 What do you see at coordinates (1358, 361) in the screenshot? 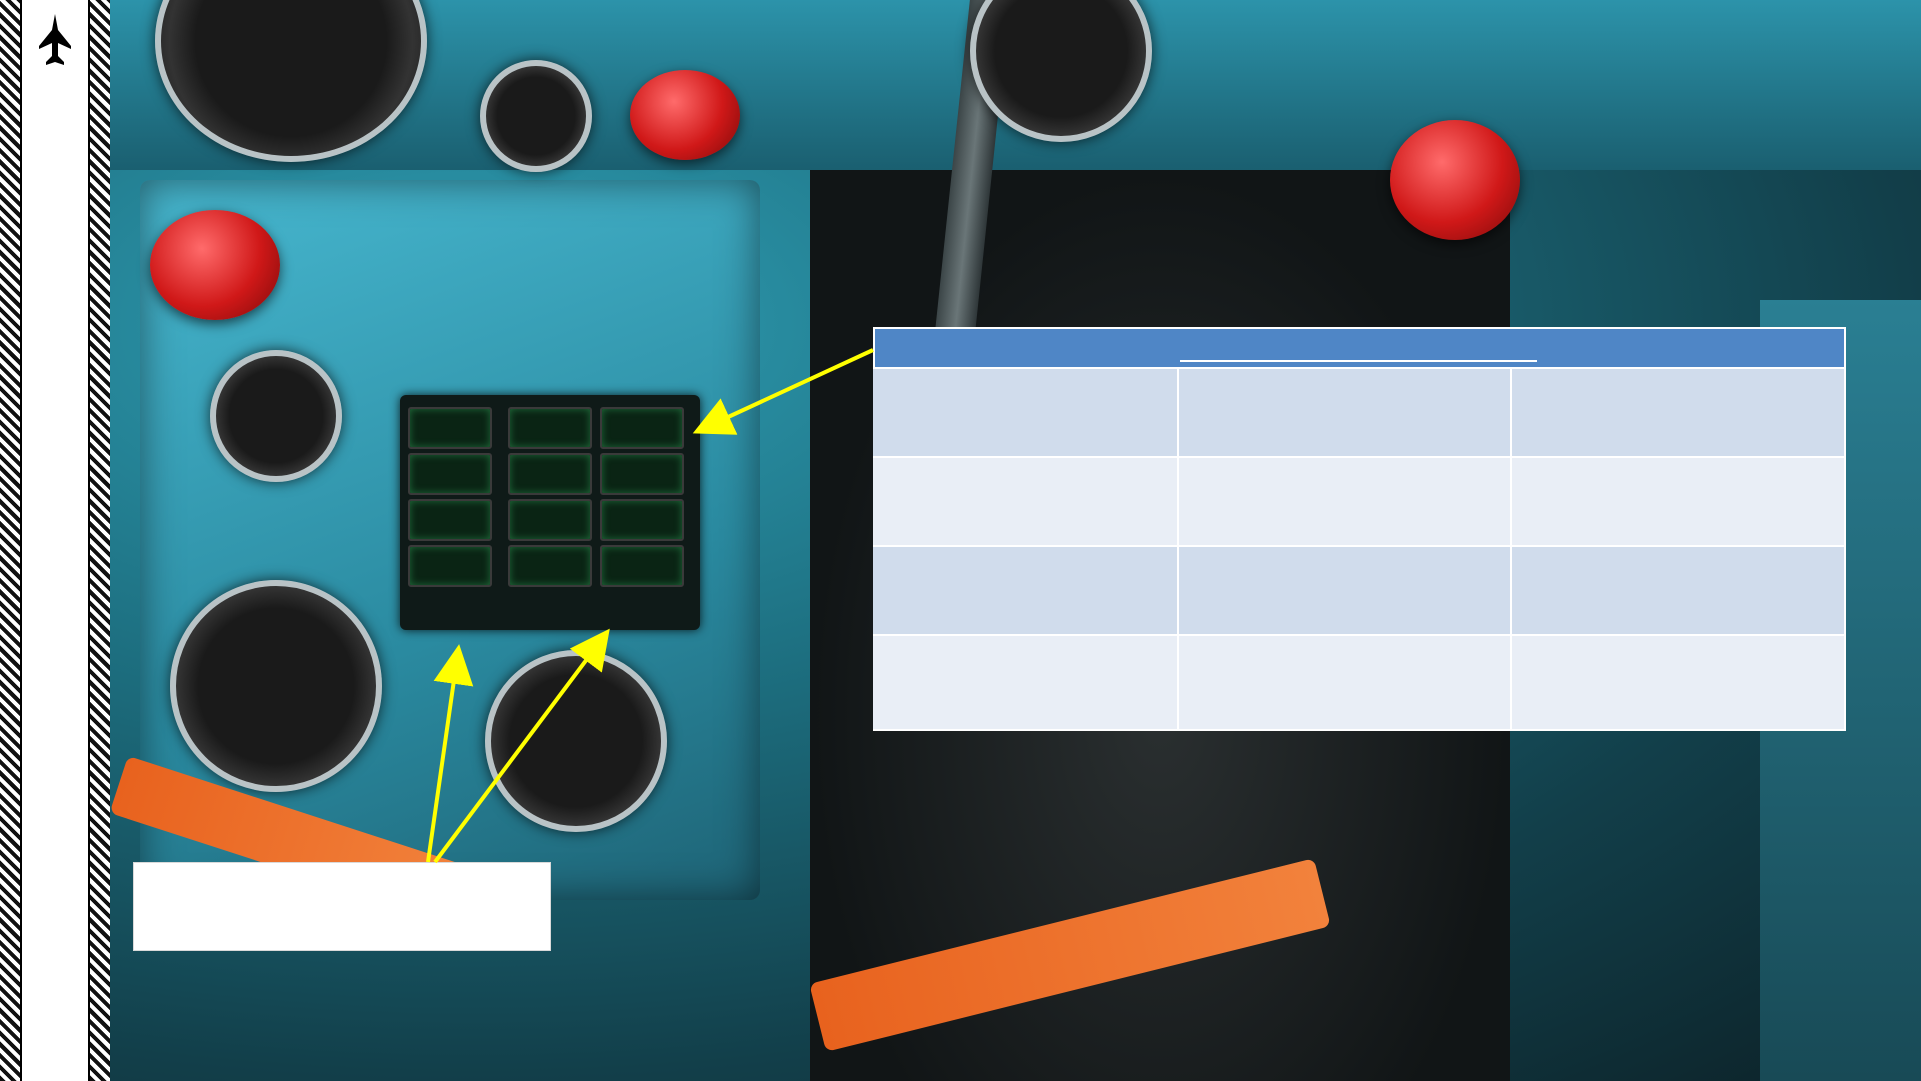
I see `table-header-underline` at bounding box center [1358, 361].